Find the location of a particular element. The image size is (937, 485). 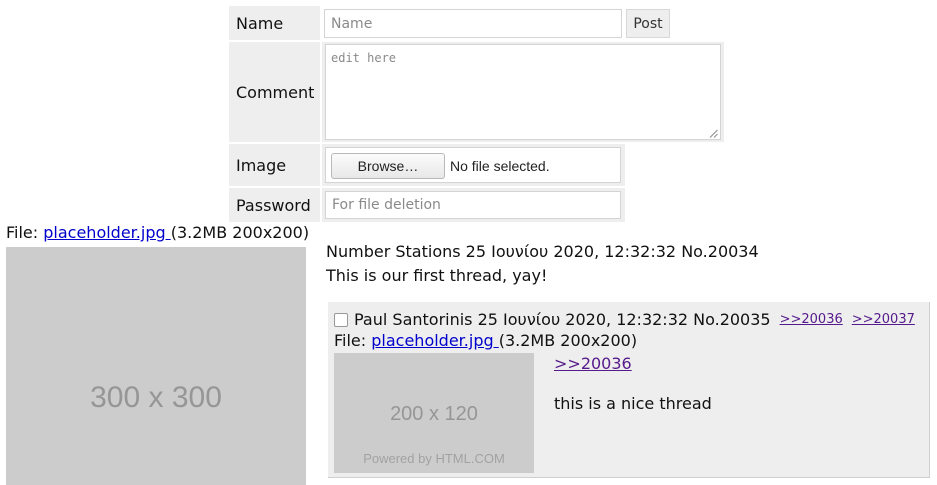

name-label: Name is located at coordinates (274, 23).